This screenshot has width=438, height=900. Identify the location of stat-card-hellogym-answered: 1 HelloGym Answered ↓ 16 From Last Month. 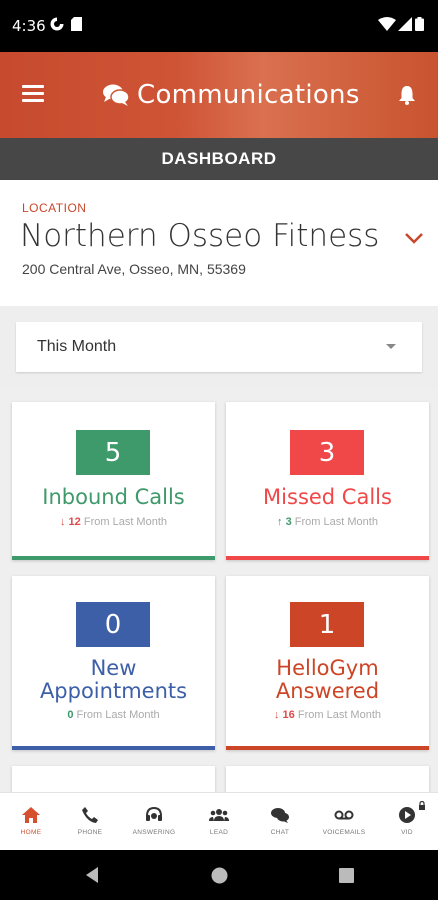
(327, 663).